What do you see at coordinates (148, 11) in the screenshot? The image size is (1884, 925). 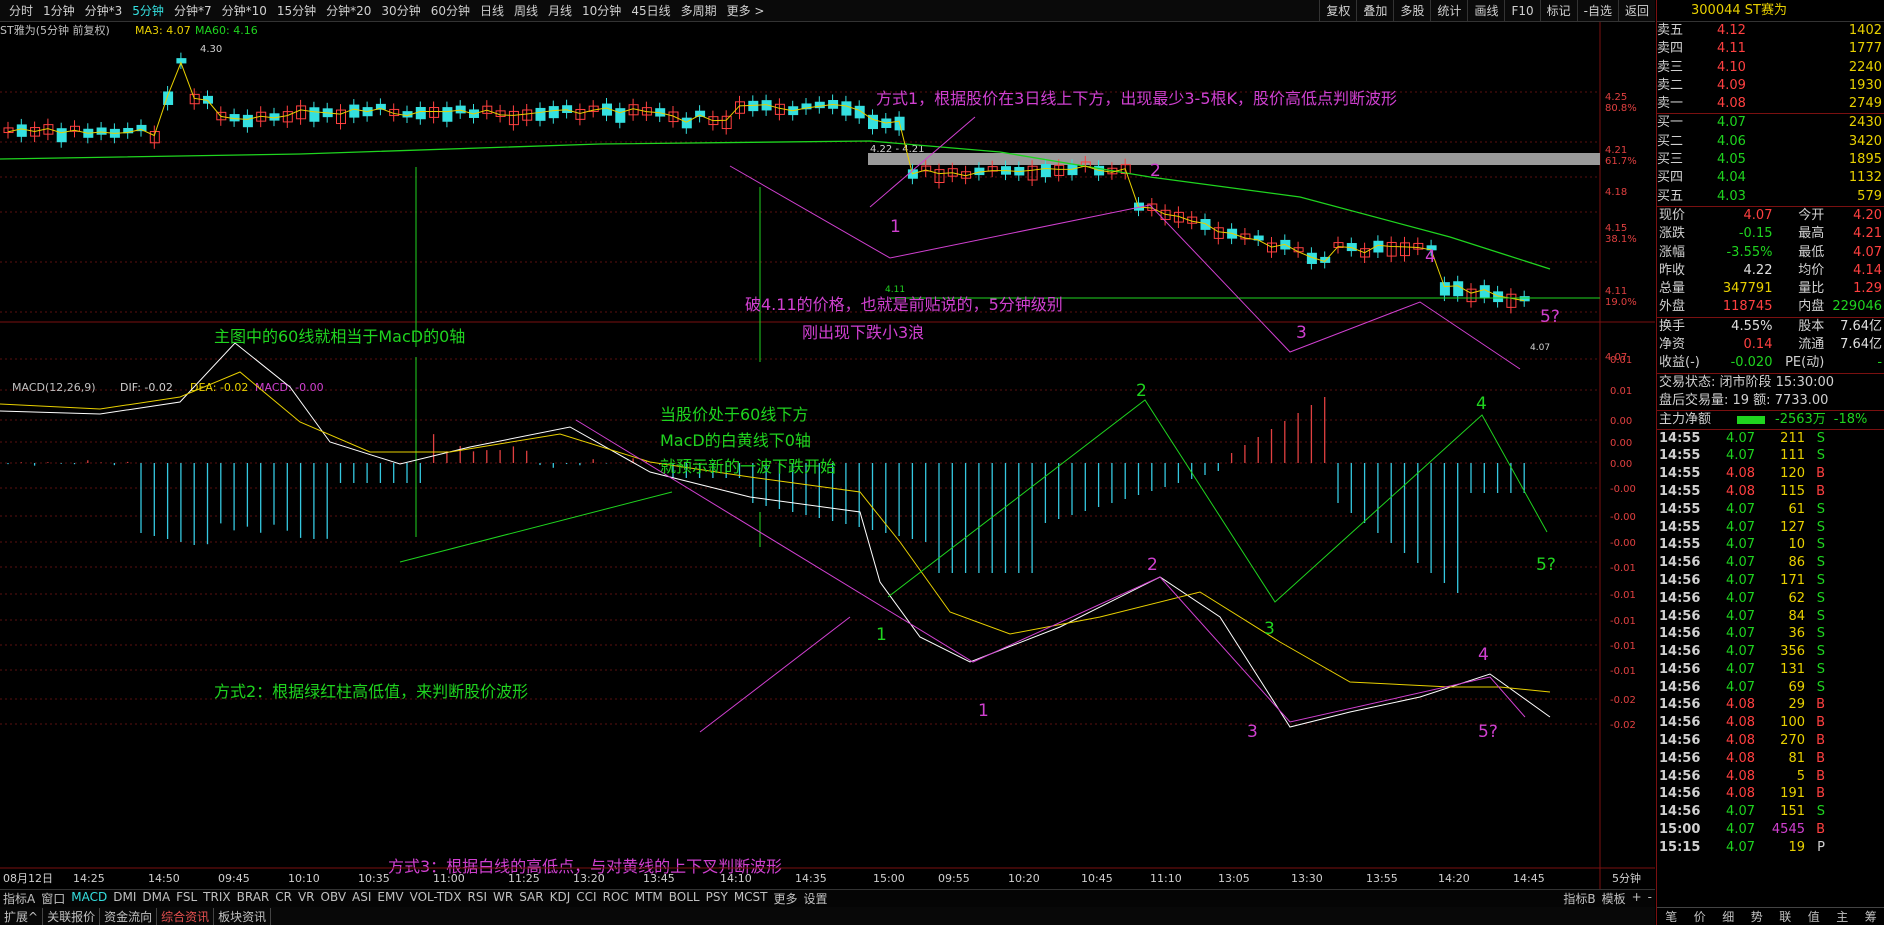 I see `period-tab: 5分钟` at bounding box center [148, 11].